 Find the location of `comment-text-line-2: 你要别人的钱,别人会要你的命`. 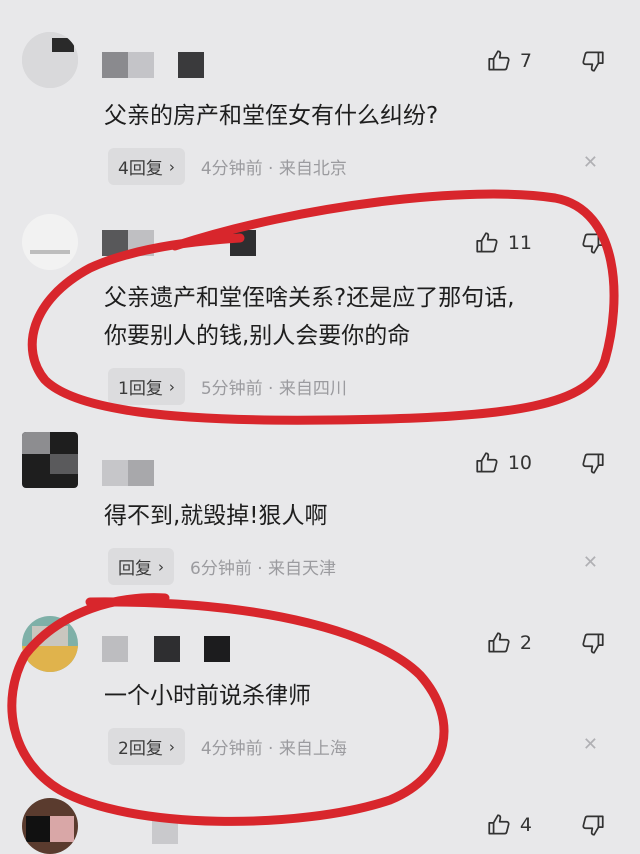

comment-text-line-2: 你要别人的钱,别人会要你的命 is located at coordinates (257, 336).